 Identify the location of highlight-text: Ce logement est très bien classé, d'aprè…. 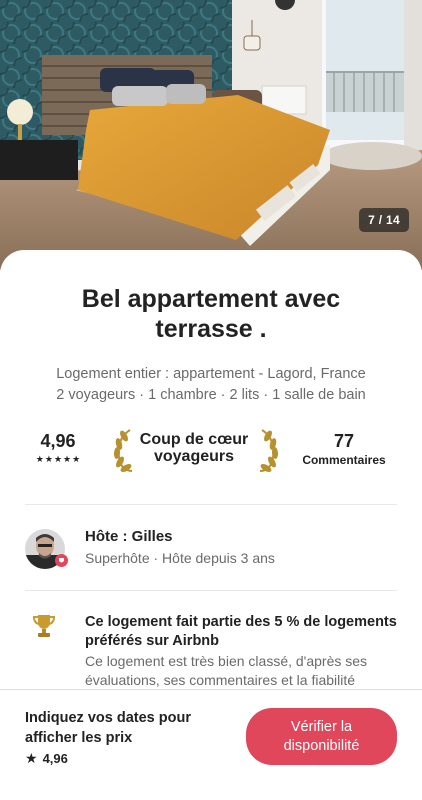
(226, 670).